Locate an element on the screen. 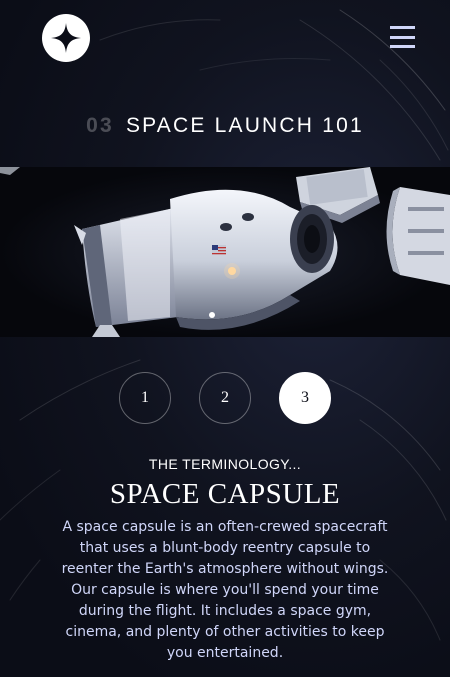 The image size is (450, 677). hamburger-menu-icon is located at coordinates (402, 37).